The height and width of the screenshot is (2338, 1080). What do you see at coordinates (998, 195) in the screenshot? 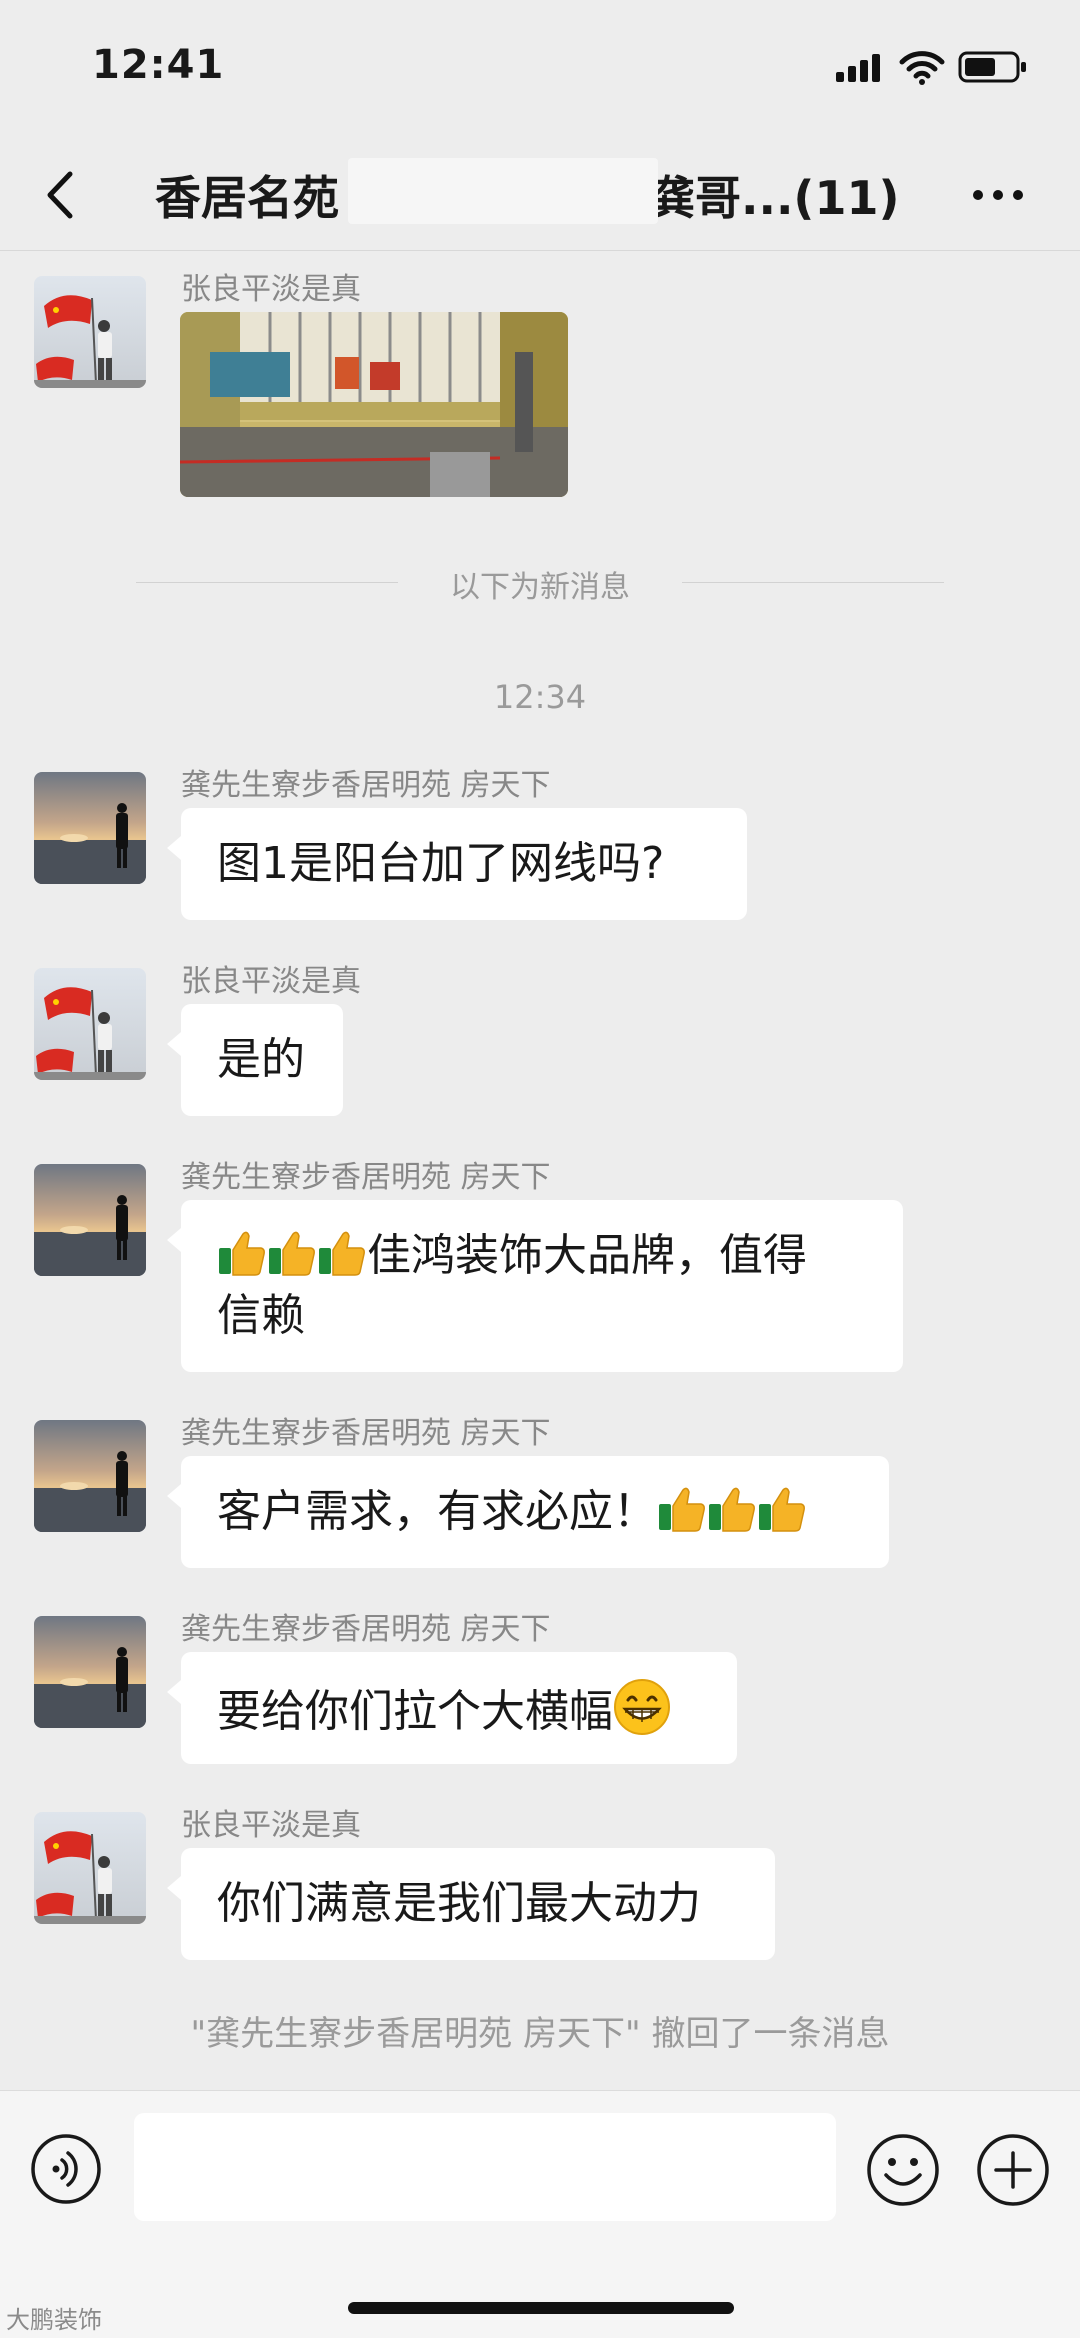
I see `more-icon` at bounding box center [998, 195].